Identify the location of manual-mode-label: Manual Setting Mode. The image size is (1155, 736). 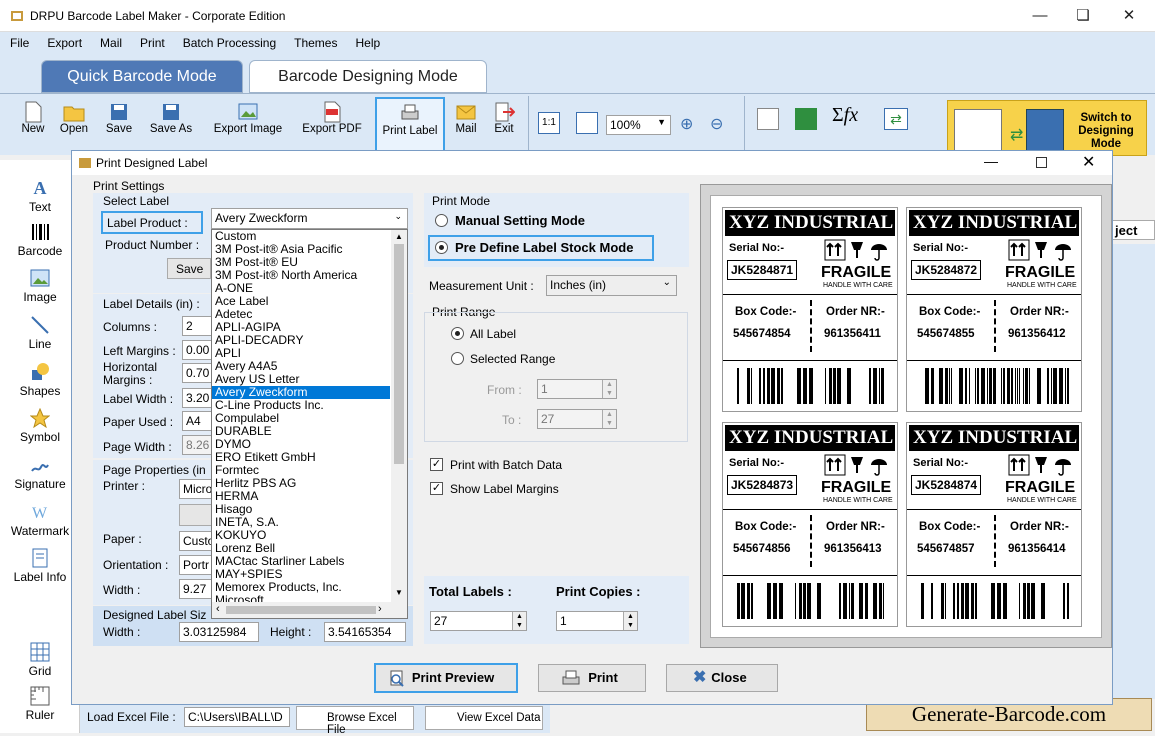
(520, 220).